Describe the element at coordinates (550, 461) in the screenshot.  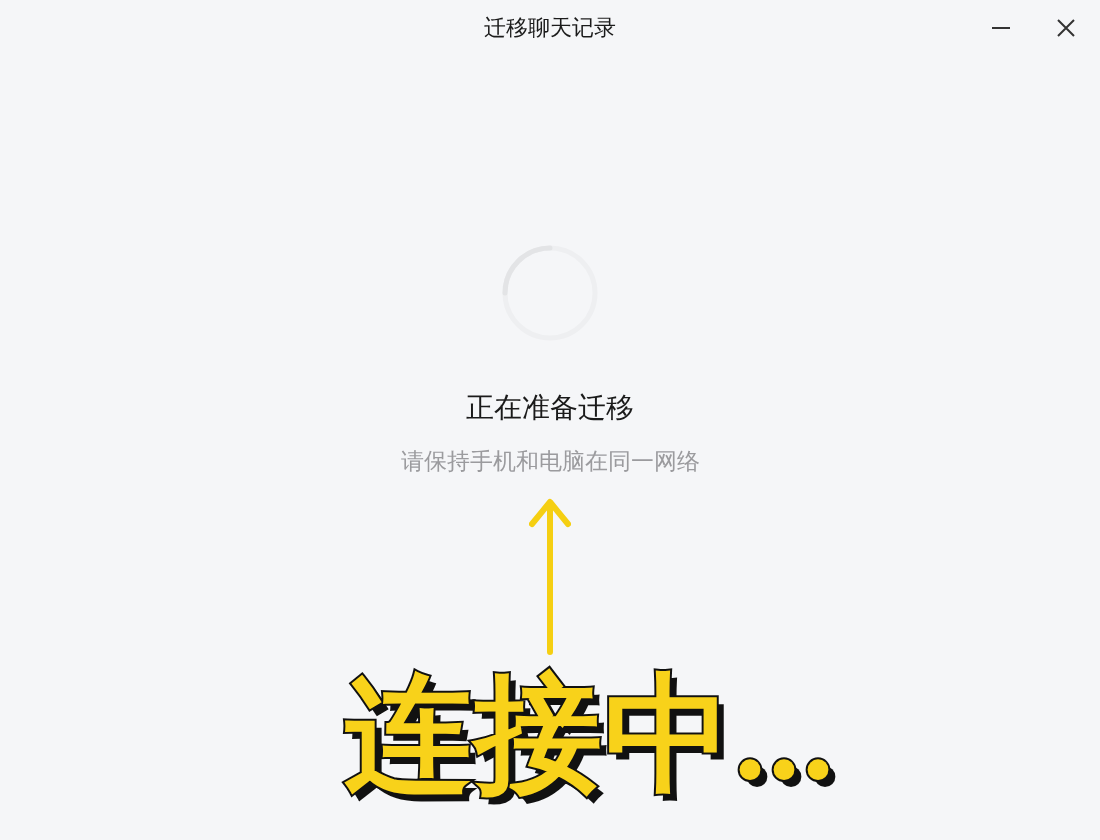
I see `status-hint: 请保持手机和电脑在同一网络` at that location.